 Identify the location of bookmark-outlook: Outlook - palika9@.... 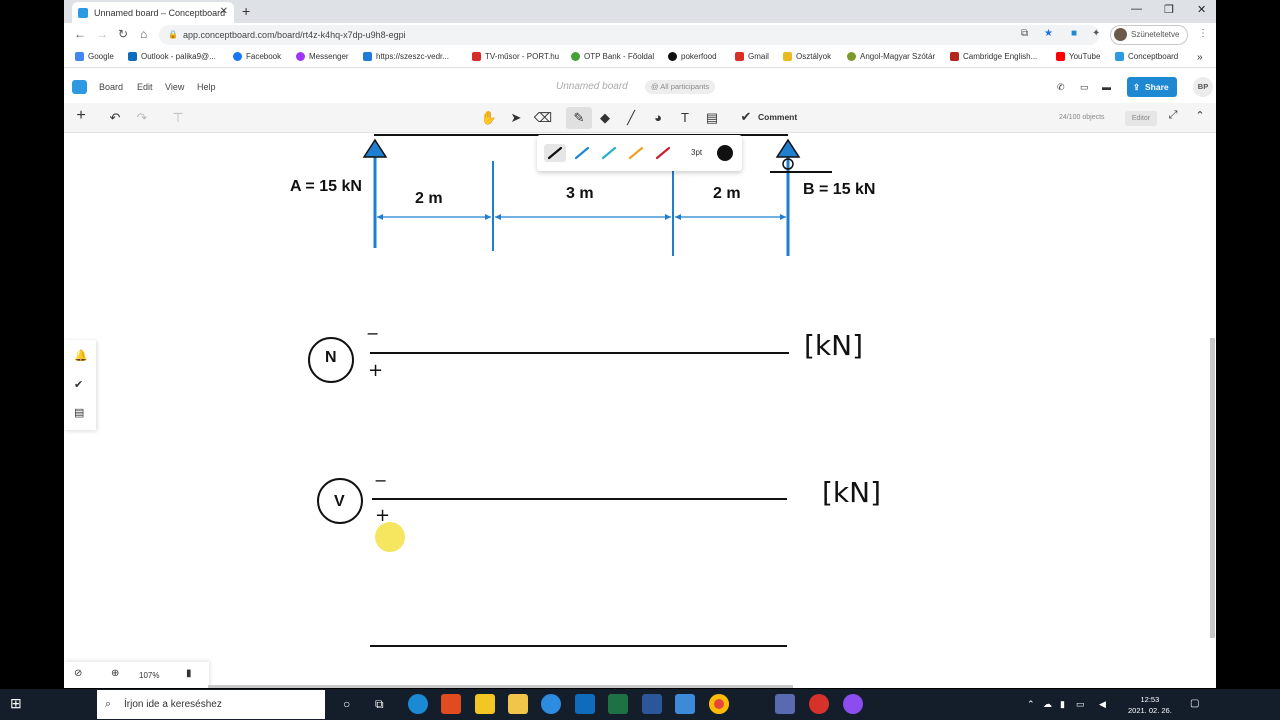
(172, 56).